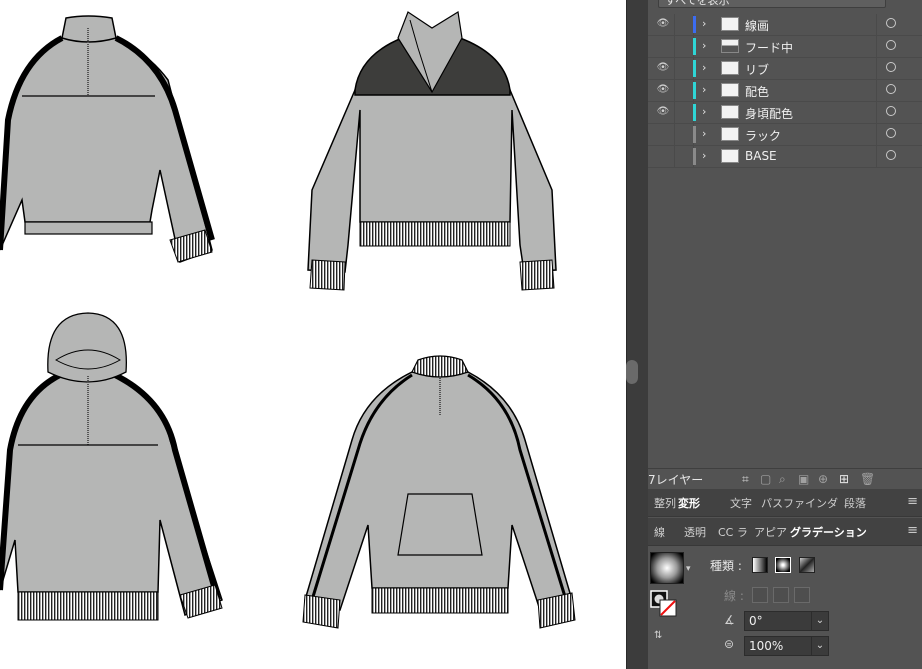 Image resolution: width=922 pixels, height=669 pixels. I want to click on radial-gradient-button, so click(783, 565).